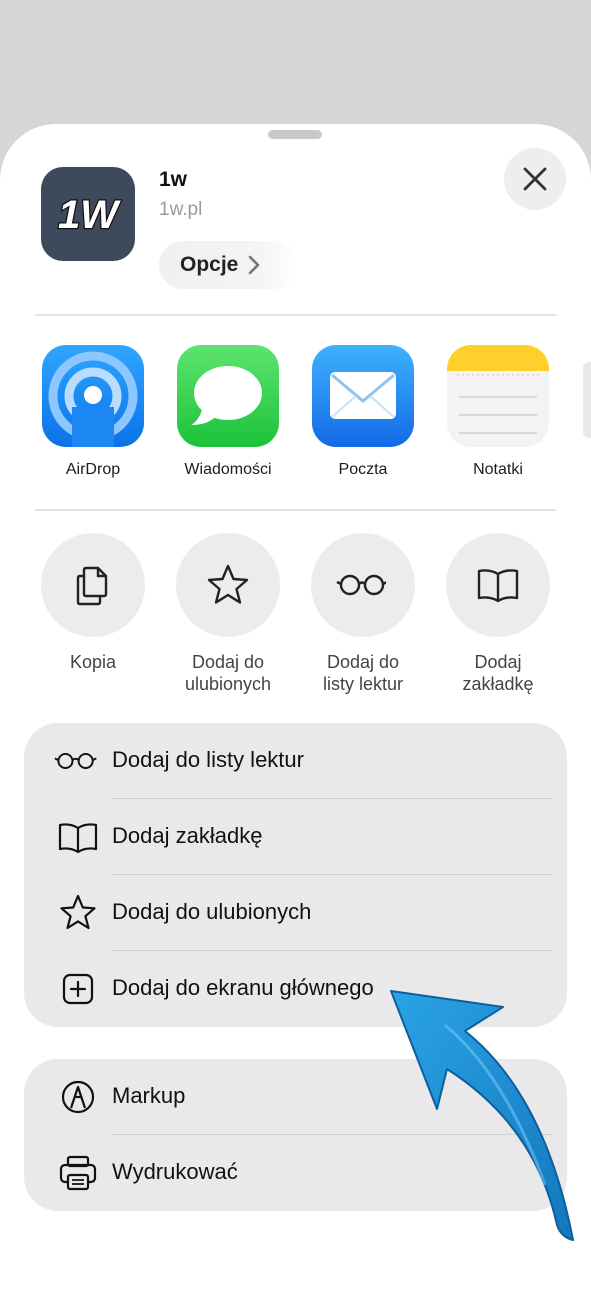 Image resolution: width=591 pixels, height=1304 pixels. I want to click on svg-text: 1W, so click(89, 215).